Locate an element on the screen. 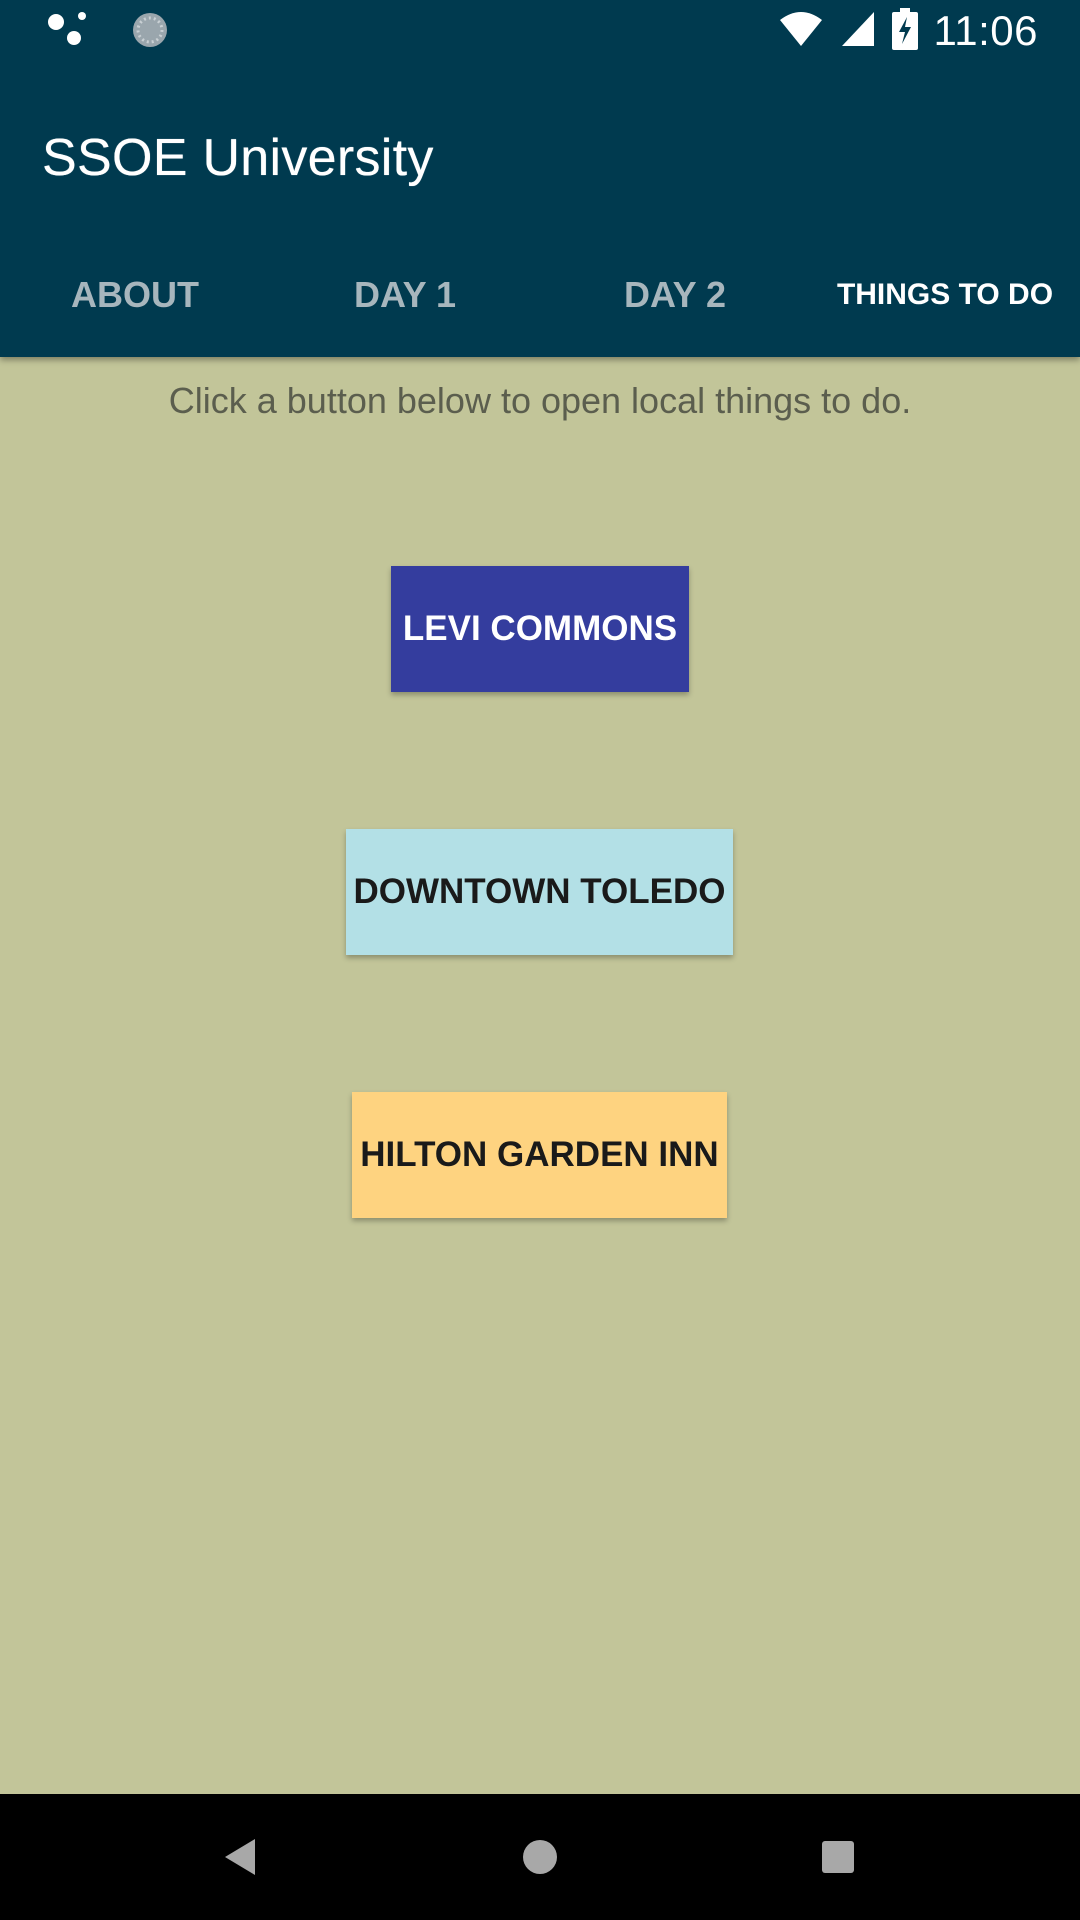 The height and width of the screenshot is (1920, 1080). wifi-icon is located at coordinates (801, 31).